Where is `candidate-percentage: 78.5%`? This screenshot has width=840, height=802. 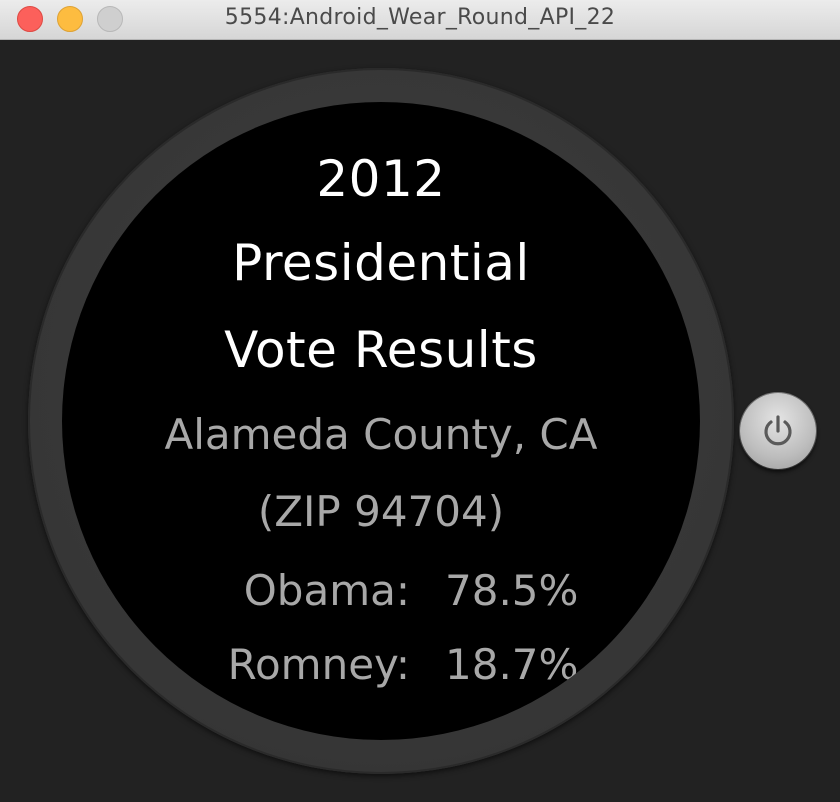
candidate-percentage: 78.5% is located at coordinates (512, 590).